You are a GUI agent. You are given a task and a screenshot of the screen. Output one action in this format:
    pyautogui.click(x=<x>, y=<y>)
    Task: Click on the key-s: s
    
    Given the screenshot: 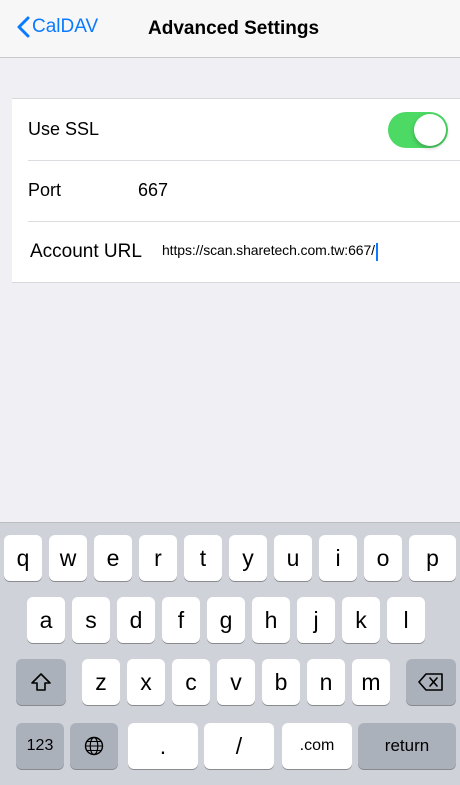 What is the action you would take?
    pyautogui.click(x=91, y=620)
    